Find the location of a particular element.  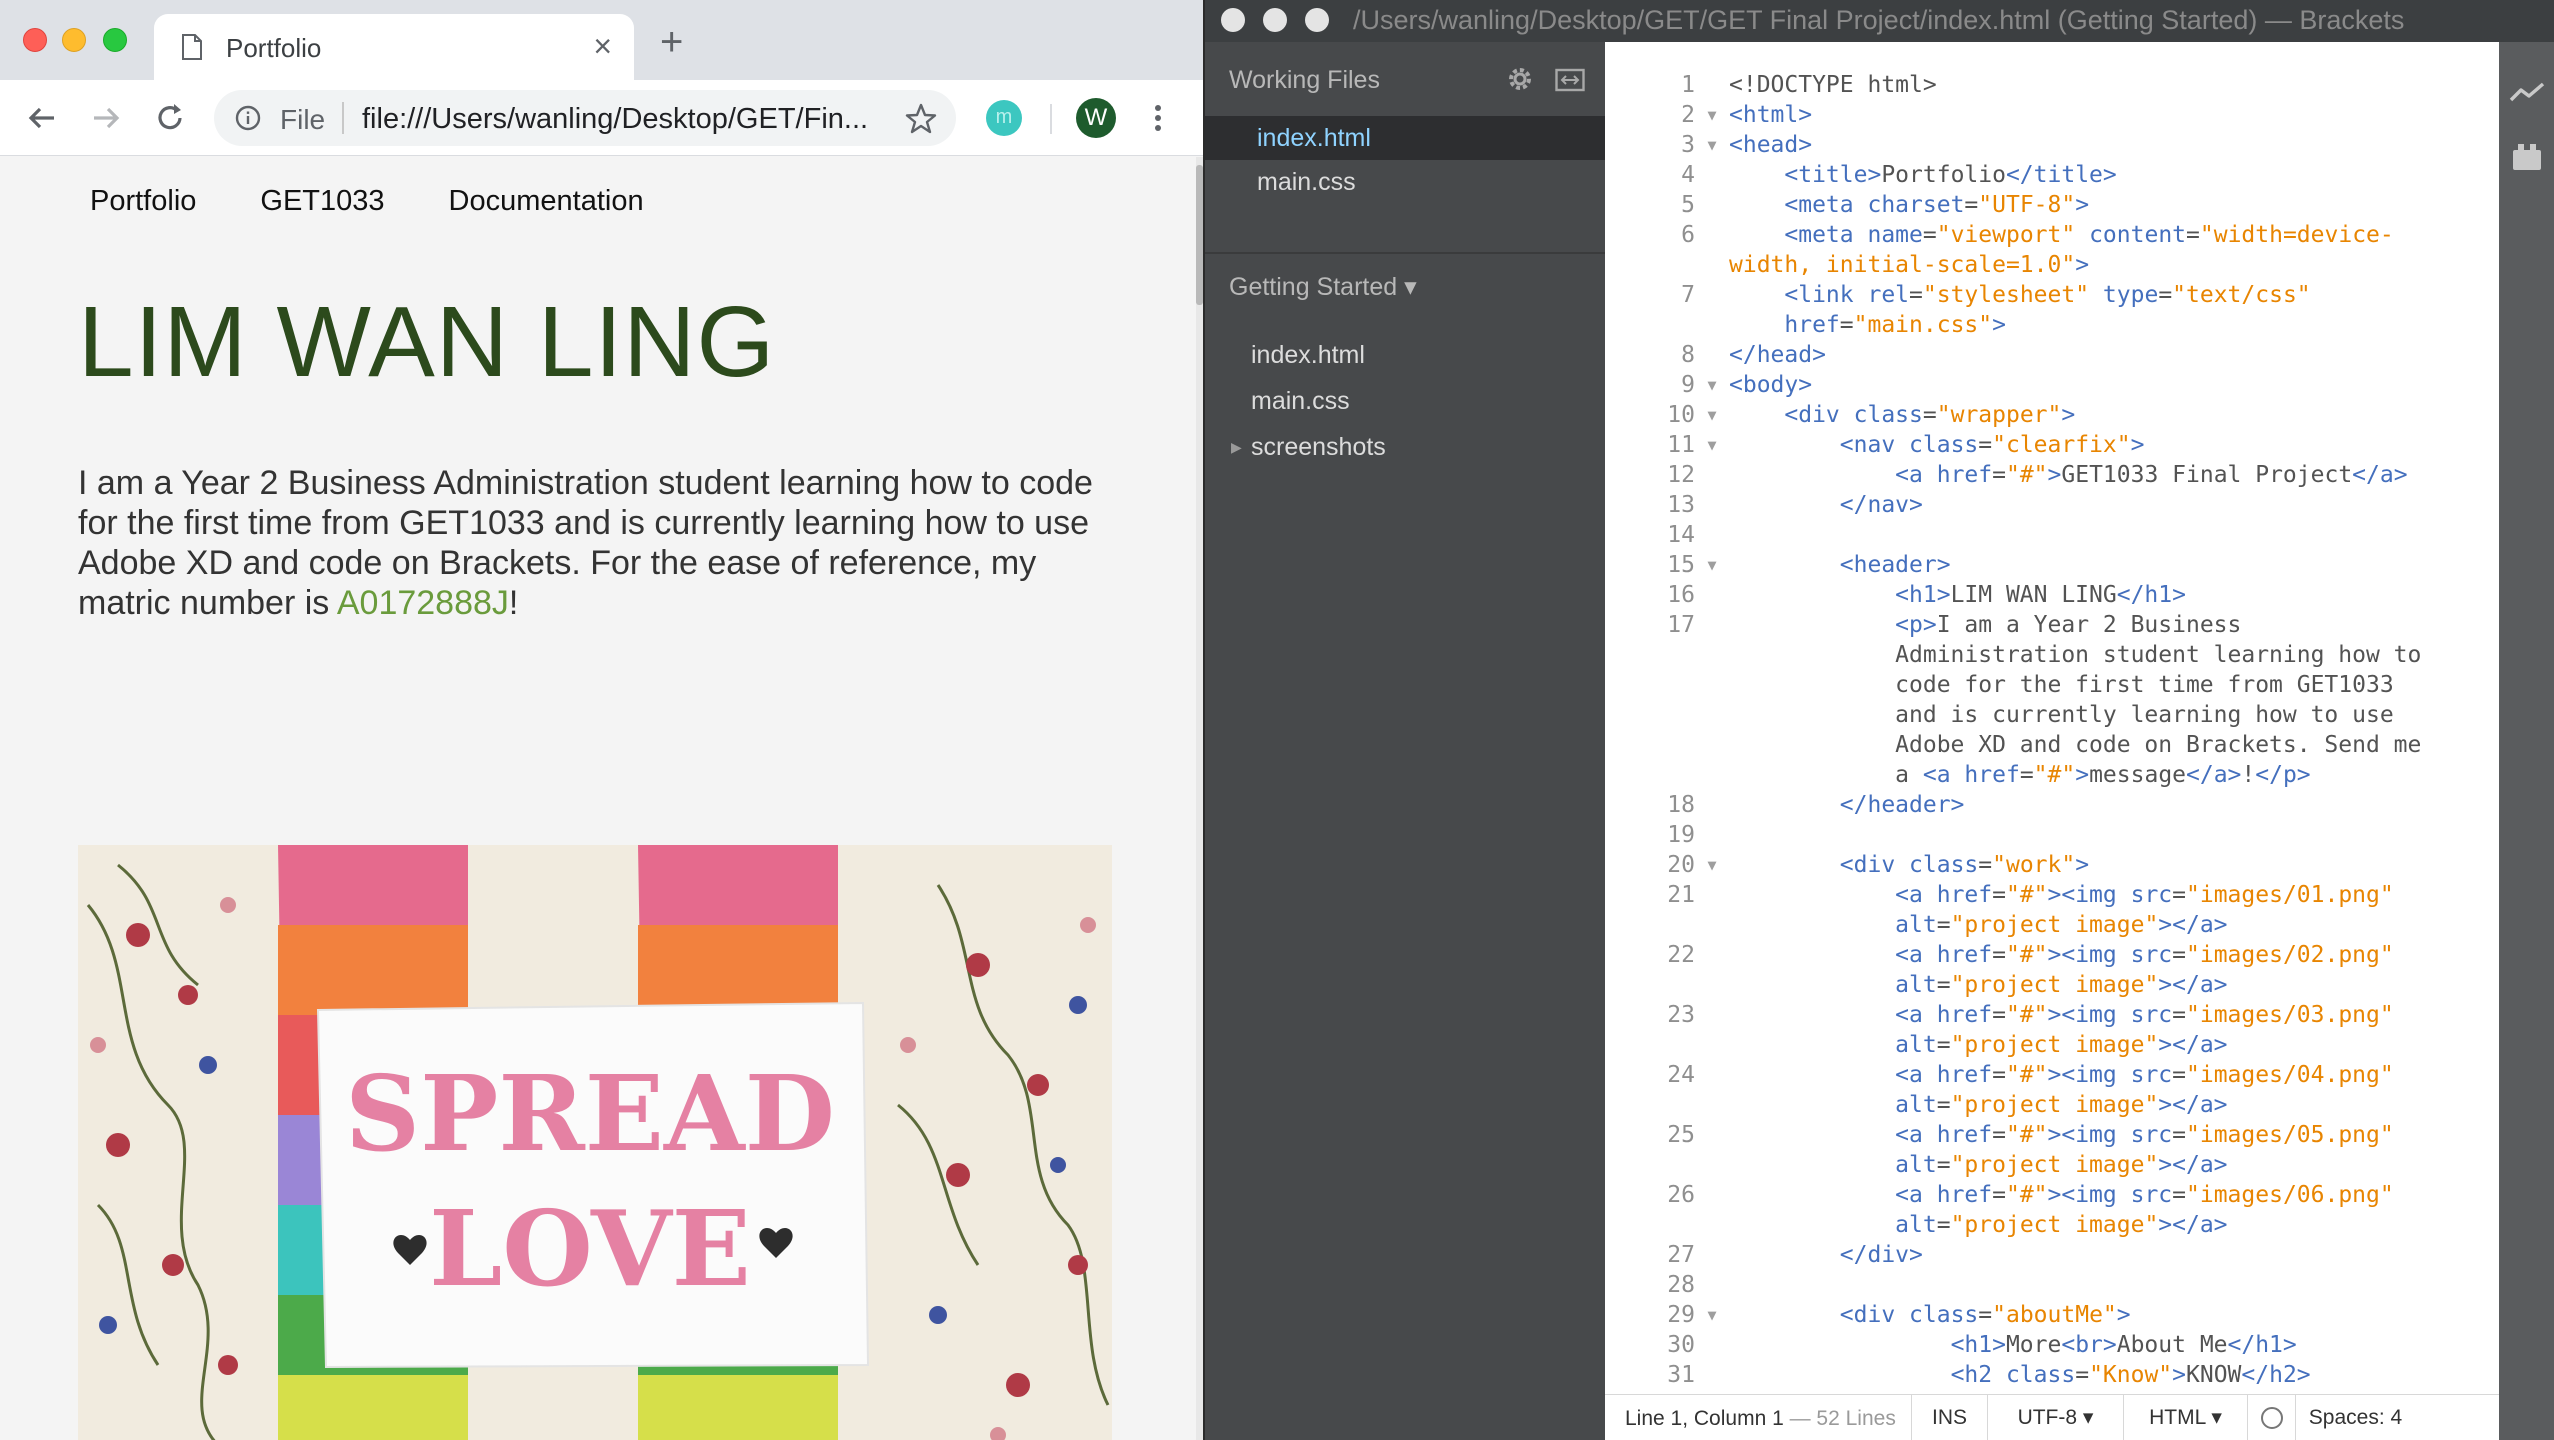

live-preview-icon is located at coordinates (2527, 93).